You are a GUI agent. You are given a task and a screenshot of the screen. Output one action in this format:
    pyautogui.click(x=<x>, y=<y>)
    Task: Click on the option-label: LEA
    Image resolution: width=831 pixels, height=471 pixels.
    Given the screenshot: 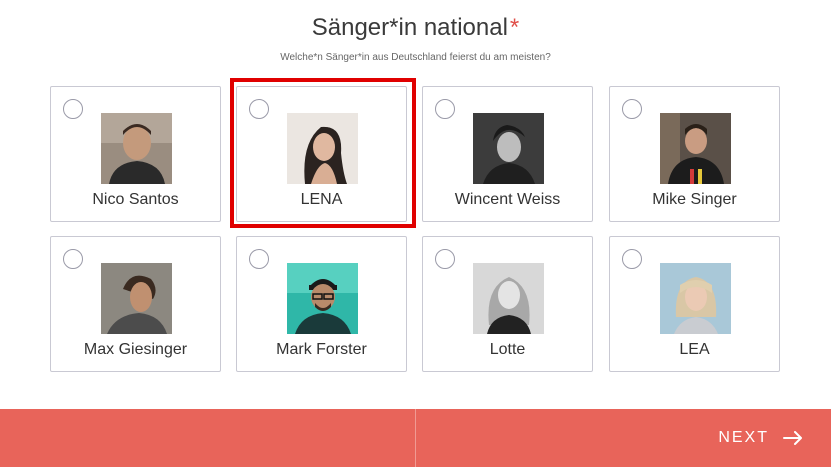 What is the action you would take?
    pyautogui.click(x=694, y=349)
    